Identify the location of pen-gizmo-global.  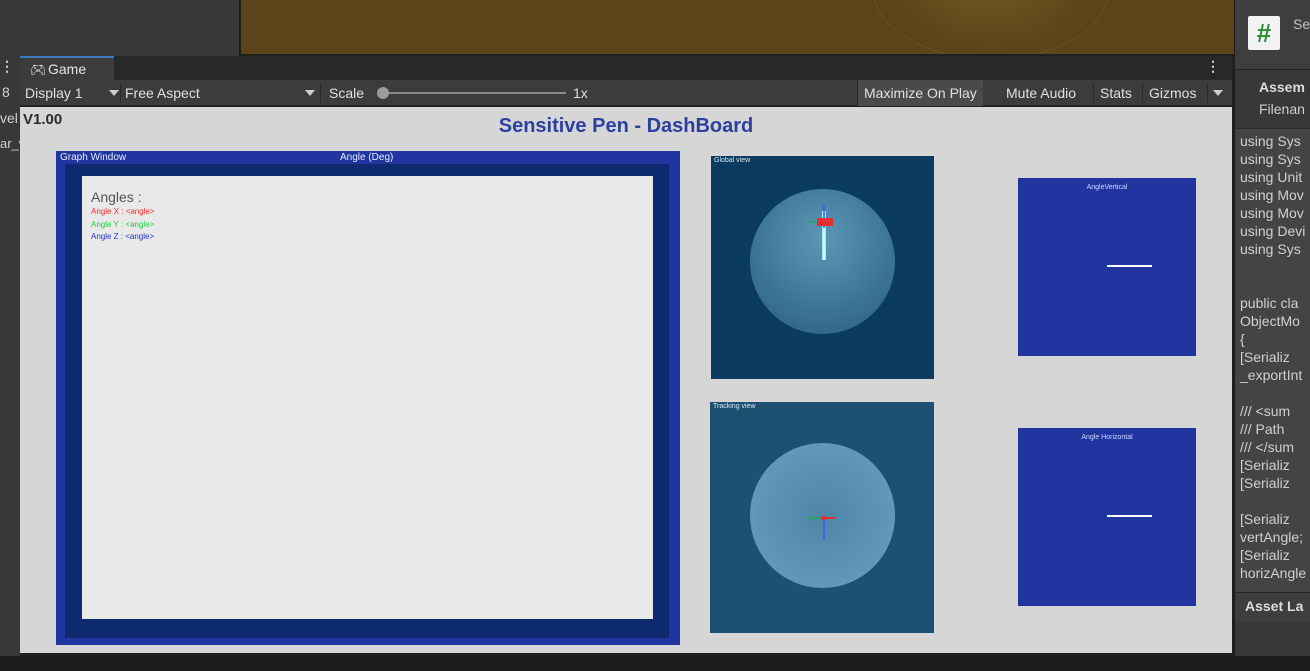
(821, 233).